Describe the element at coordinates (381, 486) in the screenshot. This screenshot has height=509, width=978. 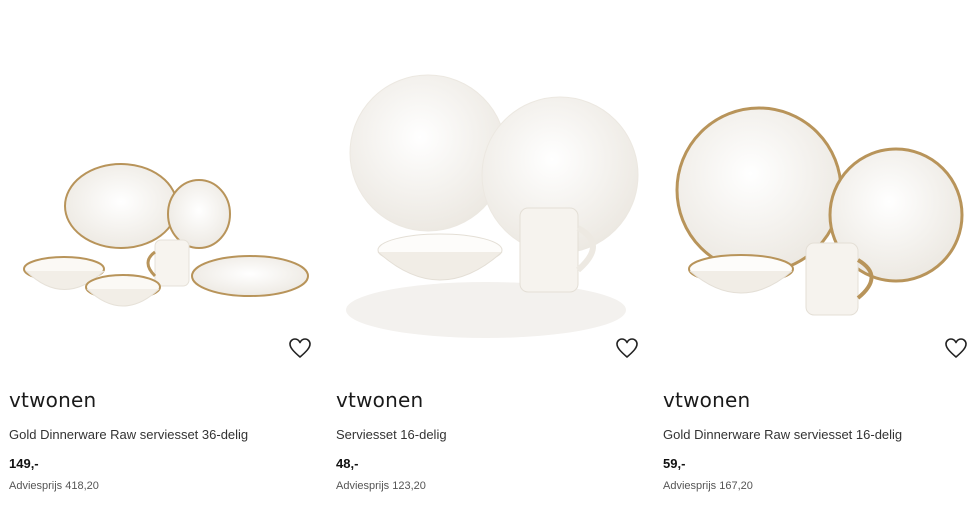
I see `advice-price: Adviesprijs 123,20` at that location.